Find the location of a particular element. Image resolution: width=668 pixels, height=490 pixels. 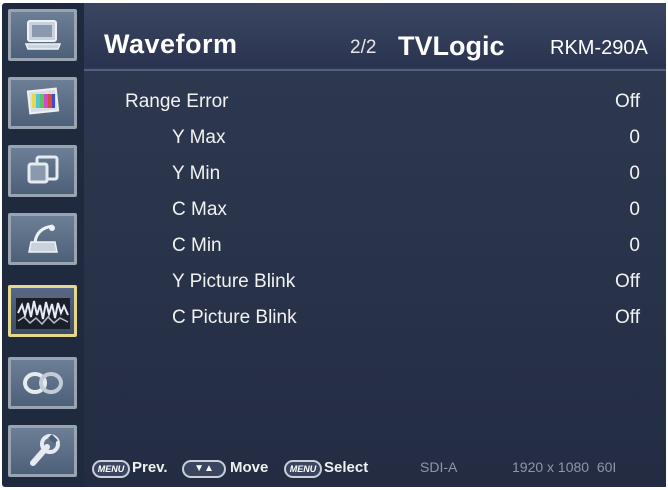

sidebar-tile-input is located at coordinates (42, 239).